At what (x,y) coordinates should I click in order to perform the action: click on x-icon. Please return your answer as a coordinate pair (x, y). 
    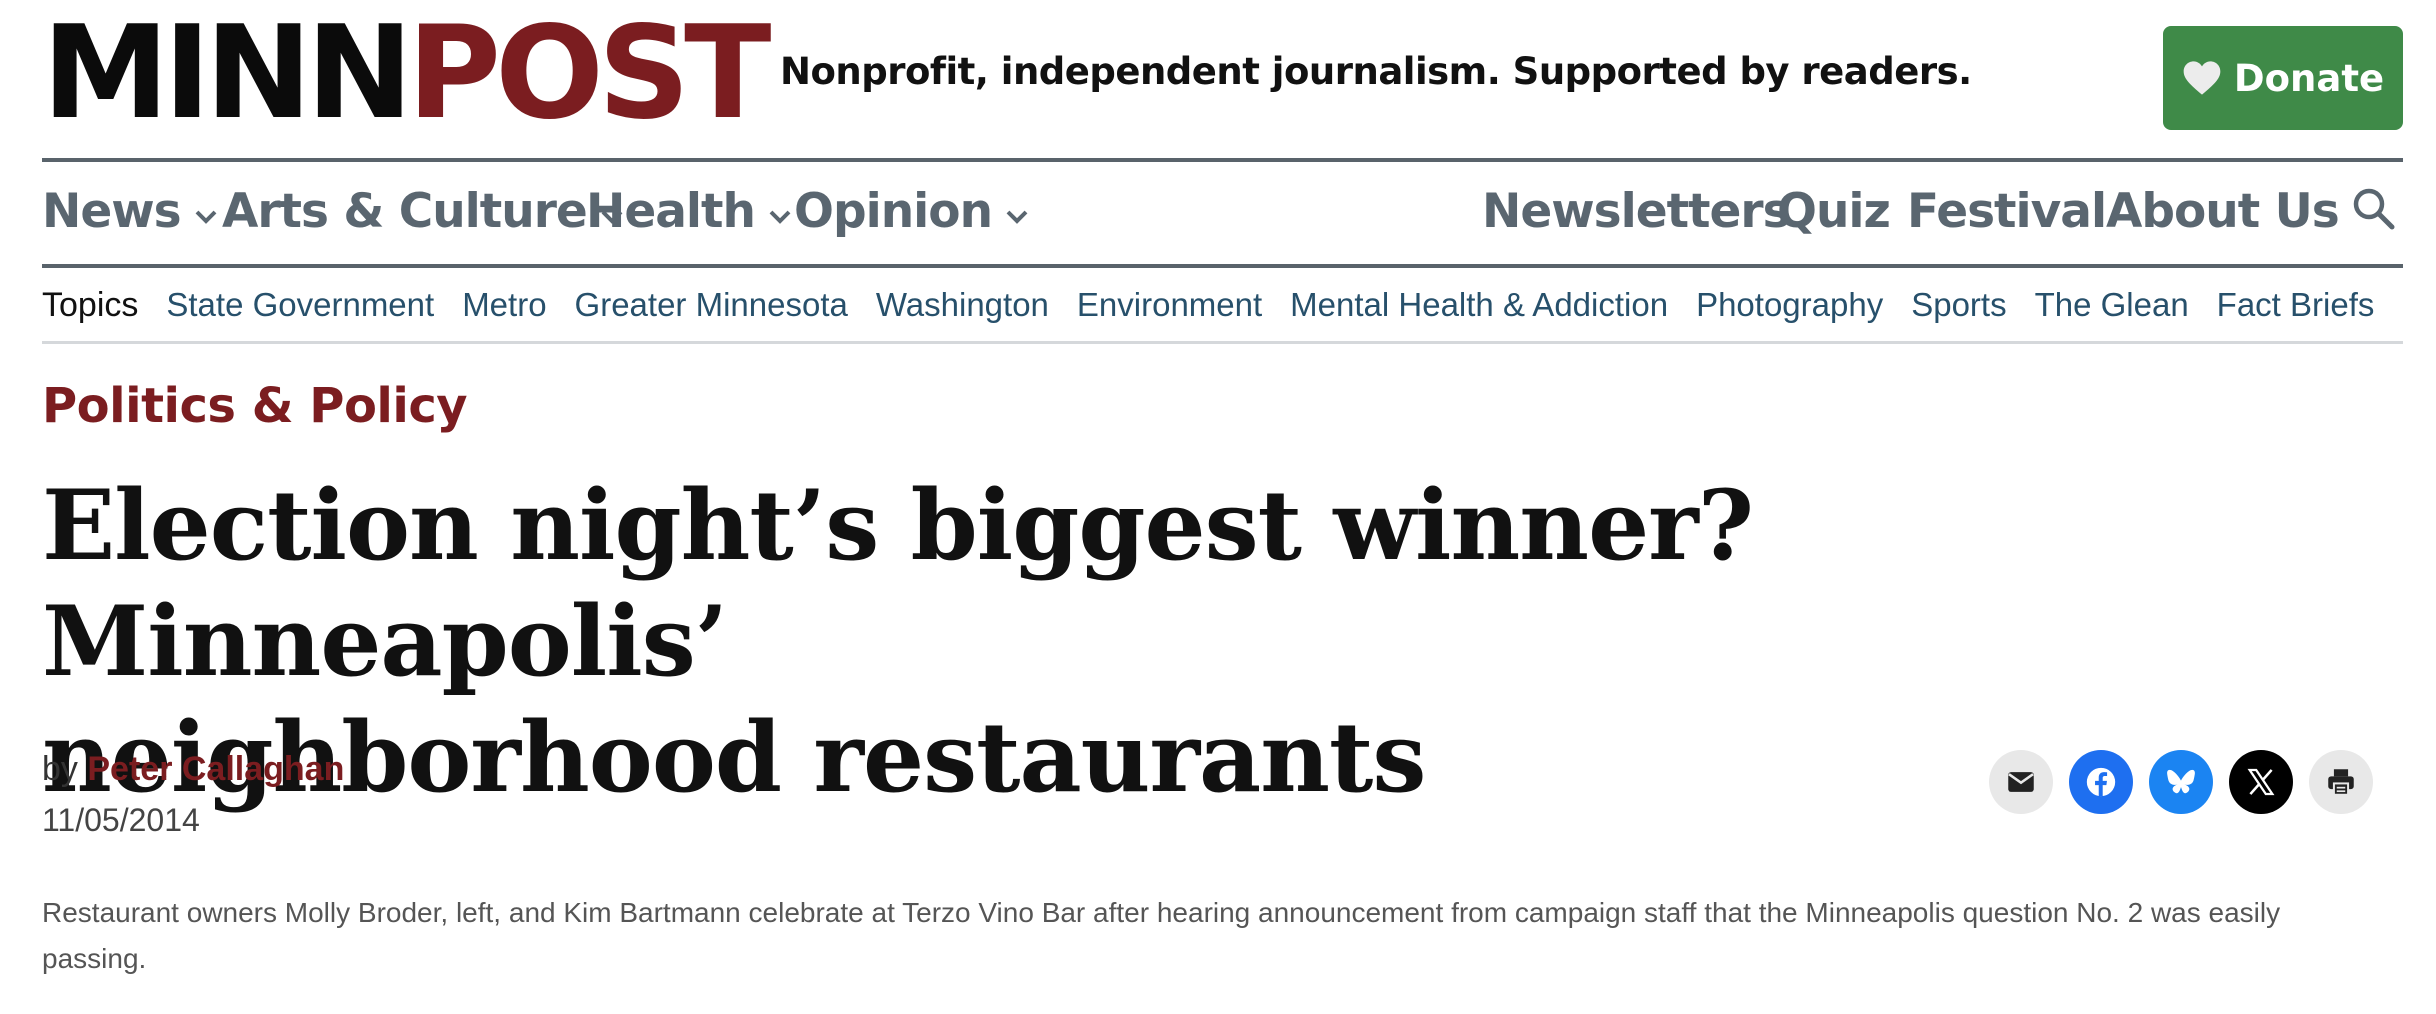
    Looking at the image, I should click on (2261, 782).